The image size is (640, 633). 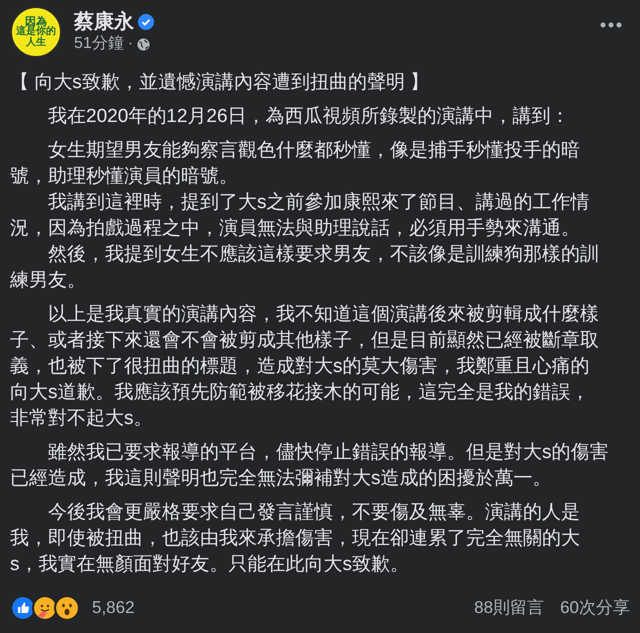 I want to click on post-title: 【 向大s致歉，並遺憾演講內容遭到扭曲的聲明 】, so click(x=220, y=83).